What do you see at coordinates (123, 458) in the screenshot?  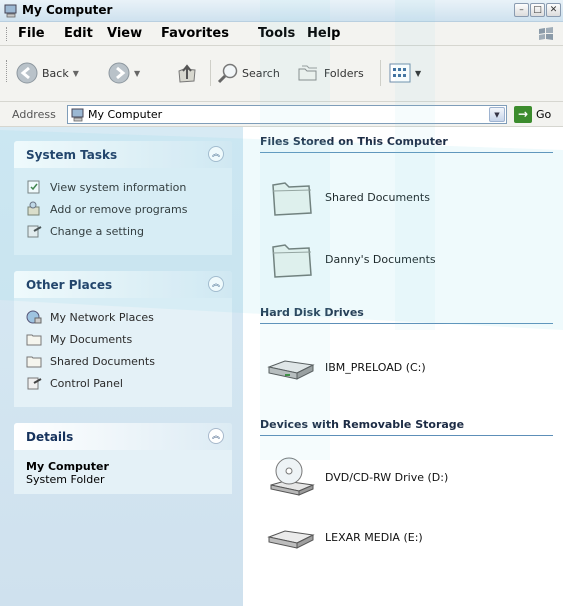 I see `details-box: Details ︽ My Computer System Folder` at bounding box center [123, 458].